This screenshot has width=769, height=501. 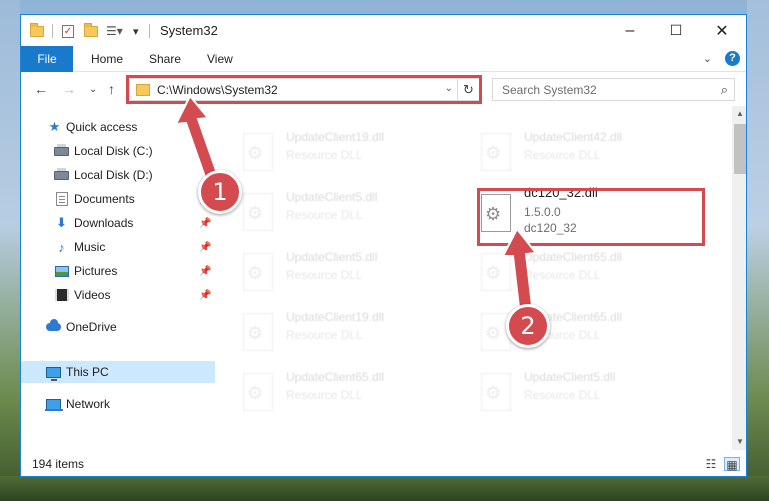 What do you see at coordinates (10, 250) in the screenshot?
I see `desktop-background-left` at bounding box center [10, 250].